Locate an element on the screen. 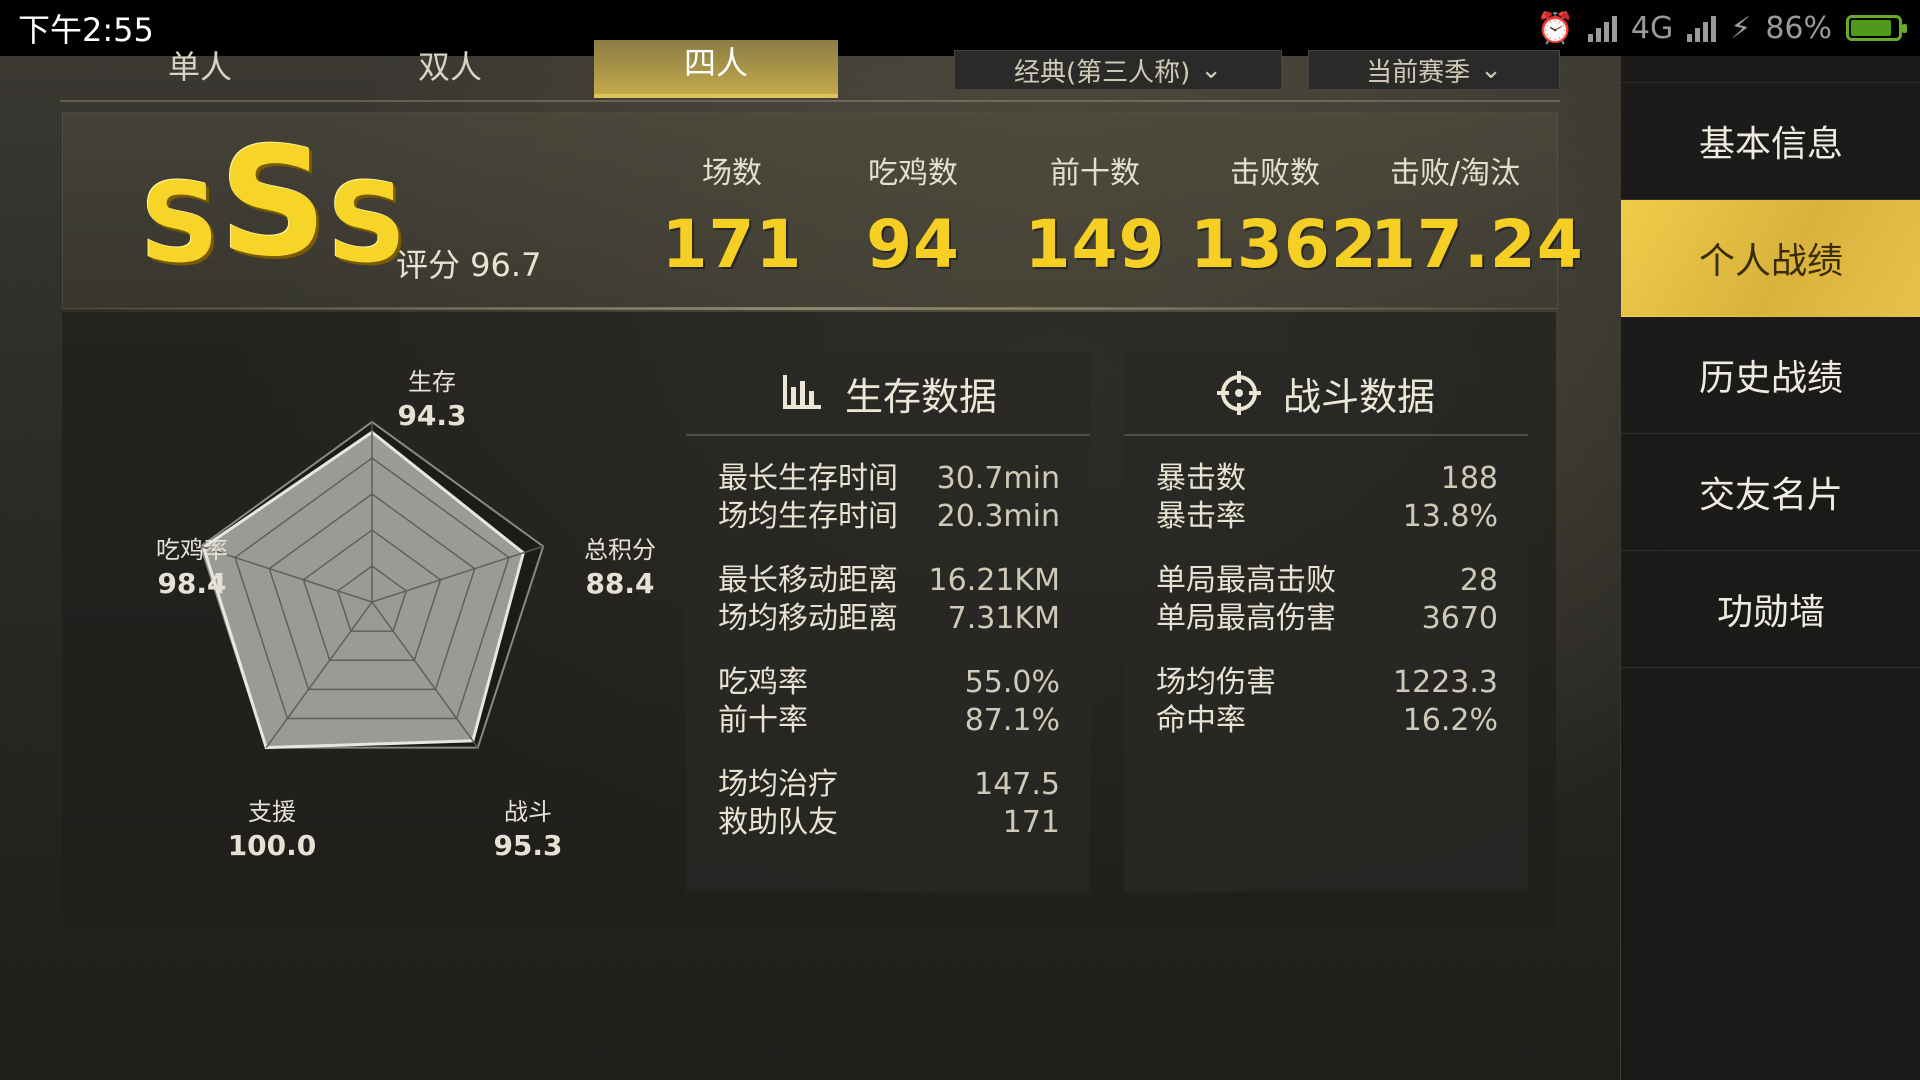 The height and width of the screenshot is (1080, 1920). grade-badge: S S S is located at coordinates (273, 203).